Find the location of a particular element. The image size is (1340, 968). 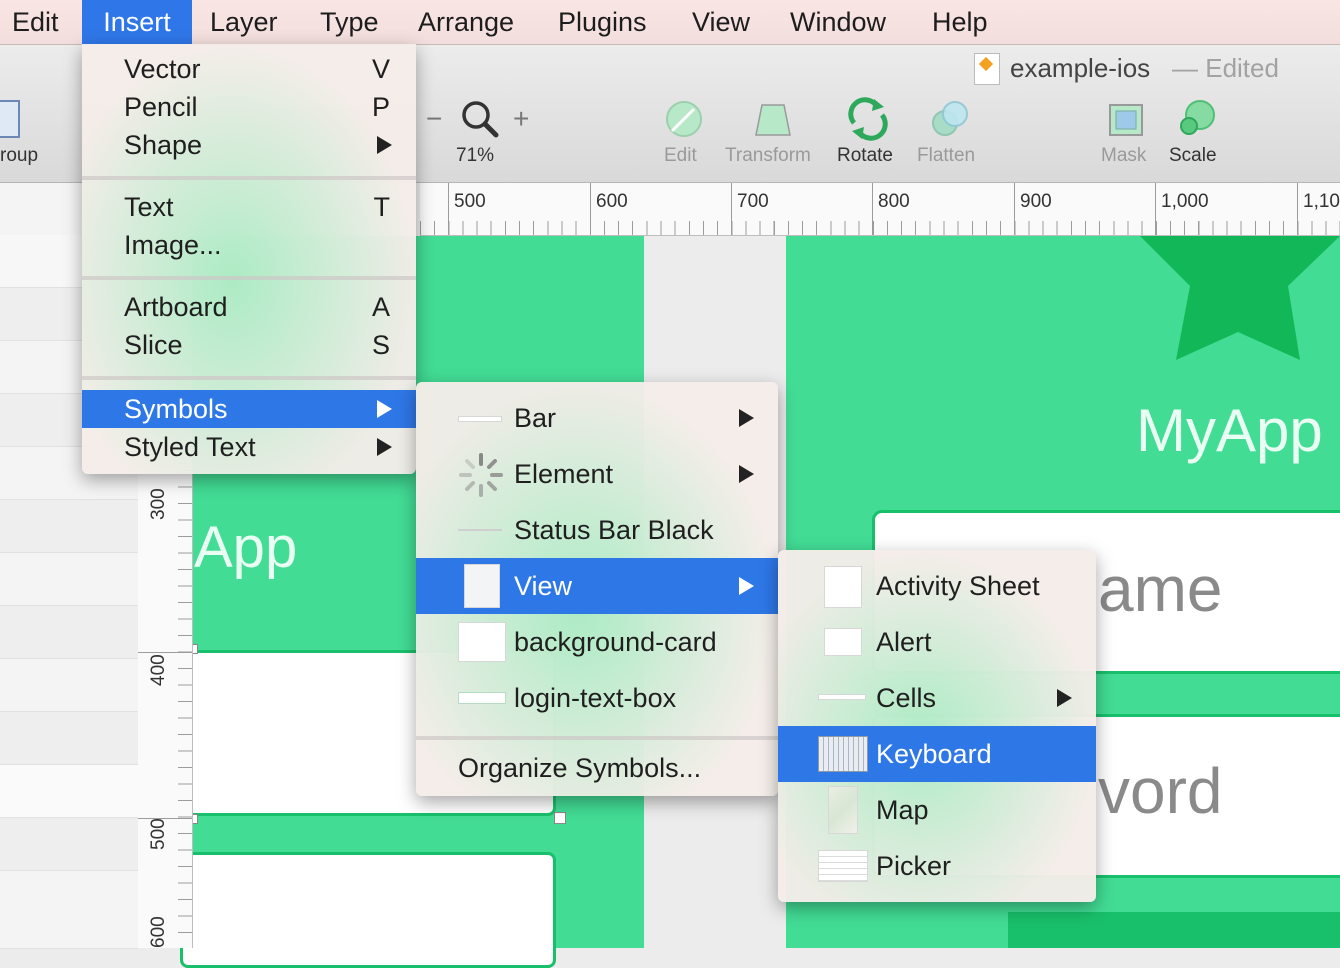

menu-item-login-text-box: login-text-box is located at coordinates (597, 698).